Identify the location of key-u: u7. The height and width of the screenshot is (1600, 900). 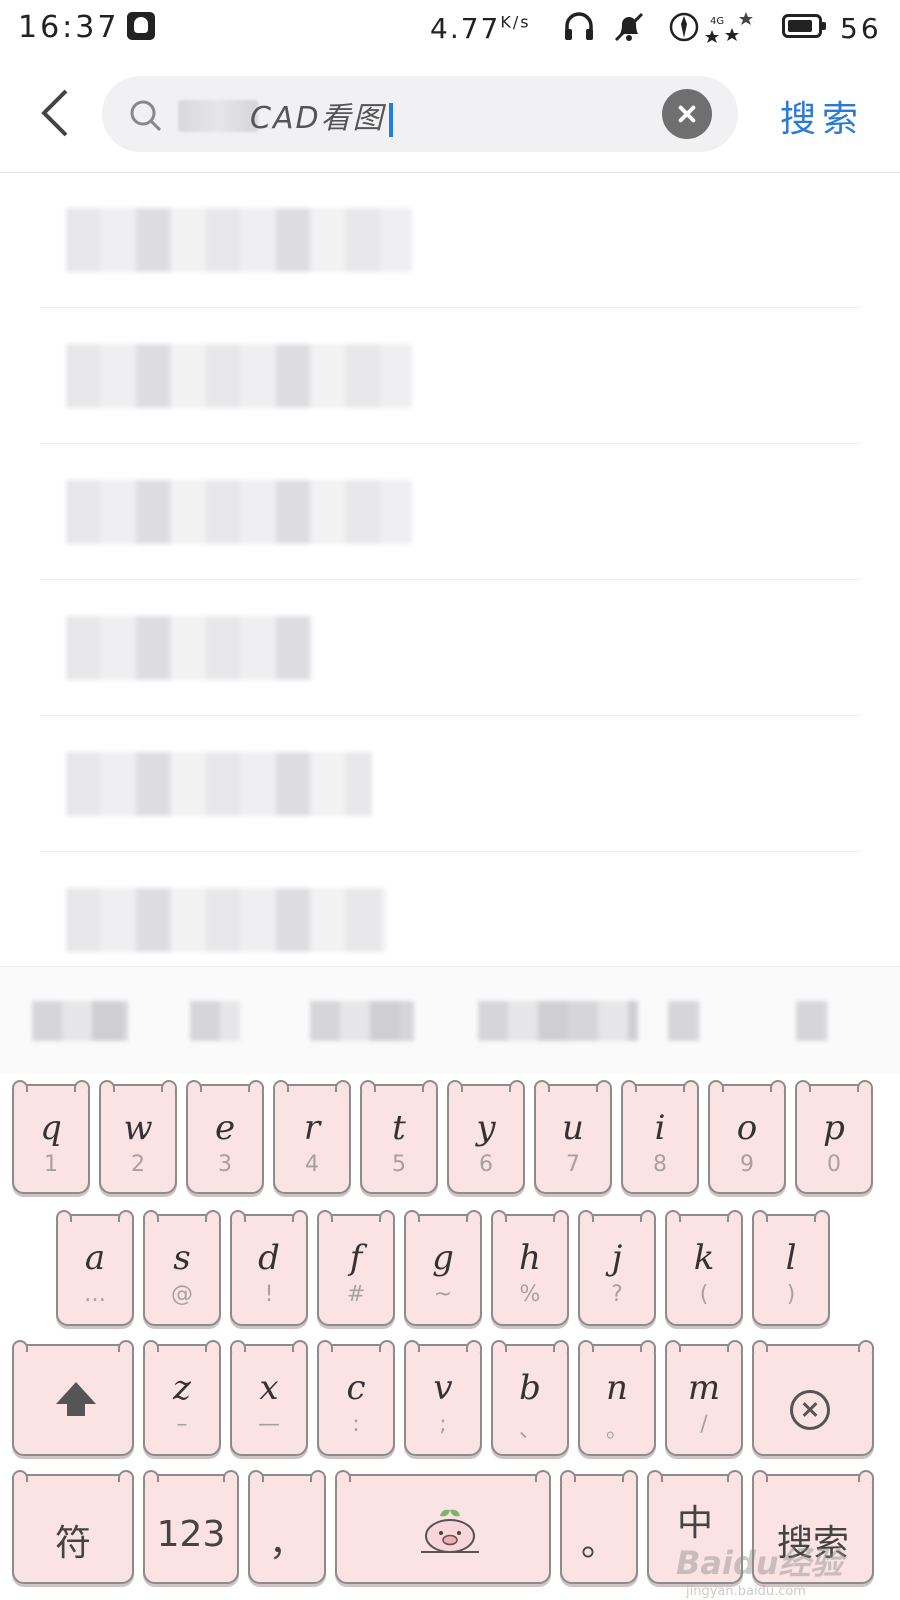
(573, 1137).